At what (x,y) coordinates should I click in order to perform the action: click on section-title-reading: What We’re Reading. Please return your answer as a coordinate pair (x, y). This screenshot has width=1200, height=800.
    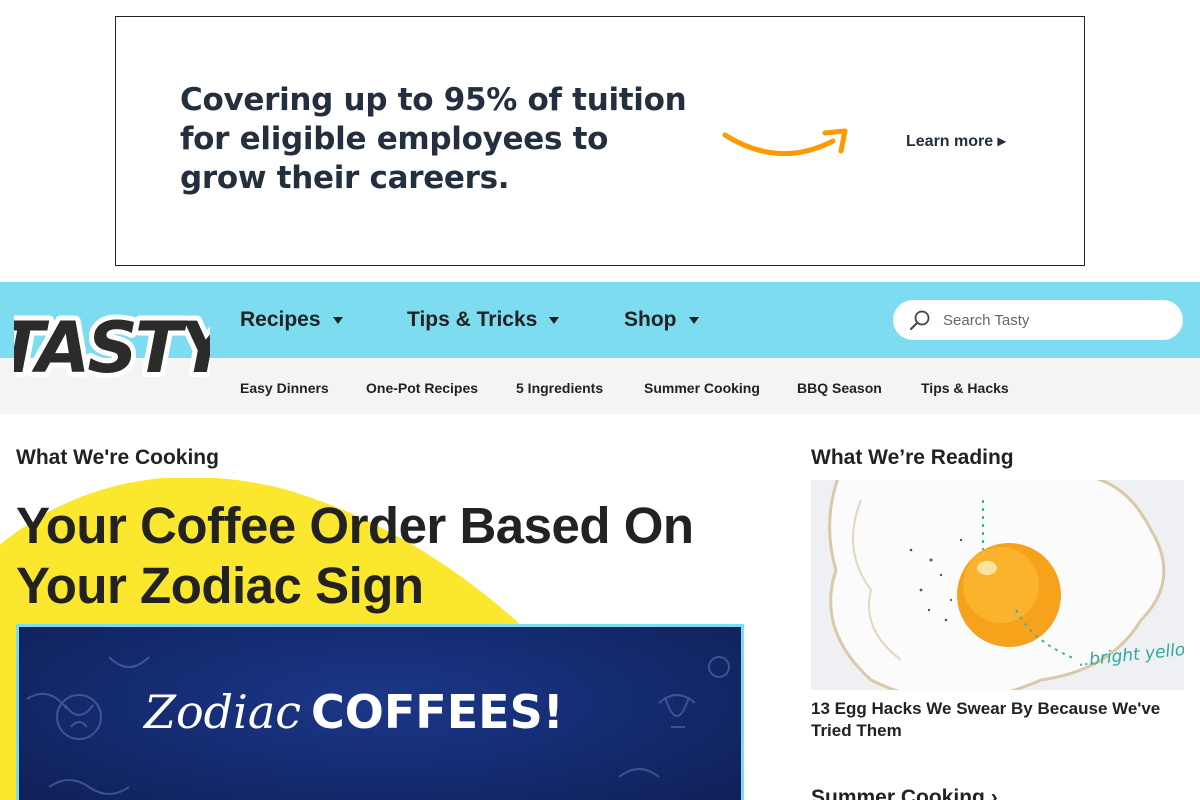
    Looking at the image, I should click on (912, 457).